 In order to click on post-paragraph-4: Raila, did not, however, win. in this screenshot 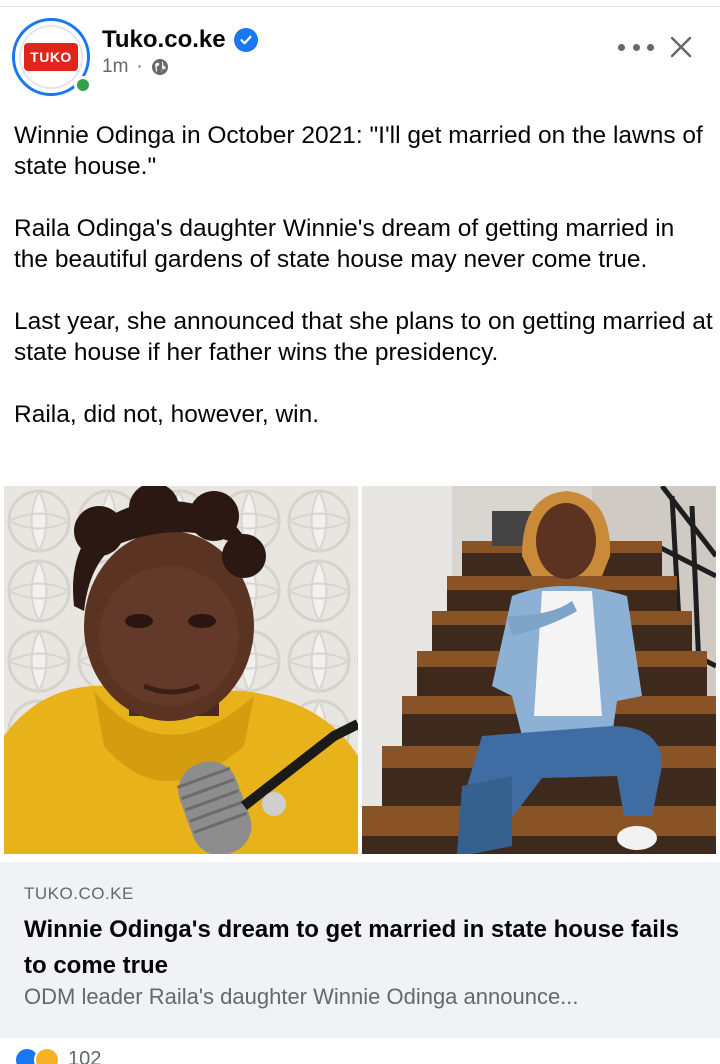, I will do `click(167, 414)`.